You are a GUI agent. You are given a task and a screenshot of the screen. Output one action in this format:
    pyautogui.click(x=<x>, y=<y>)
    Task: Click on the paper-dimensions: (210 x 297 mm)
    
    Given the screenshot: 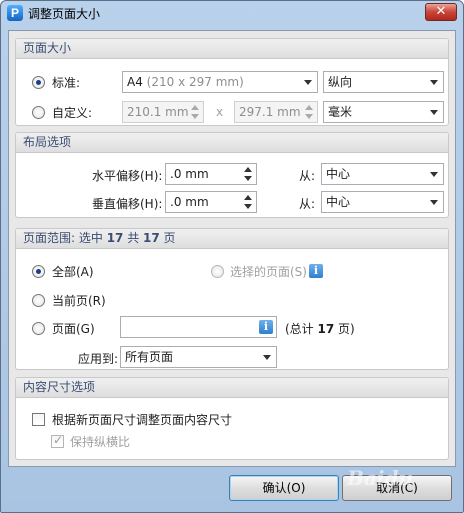 What is the action you would take?
    pyautogui.click(x=195, y=82)
    